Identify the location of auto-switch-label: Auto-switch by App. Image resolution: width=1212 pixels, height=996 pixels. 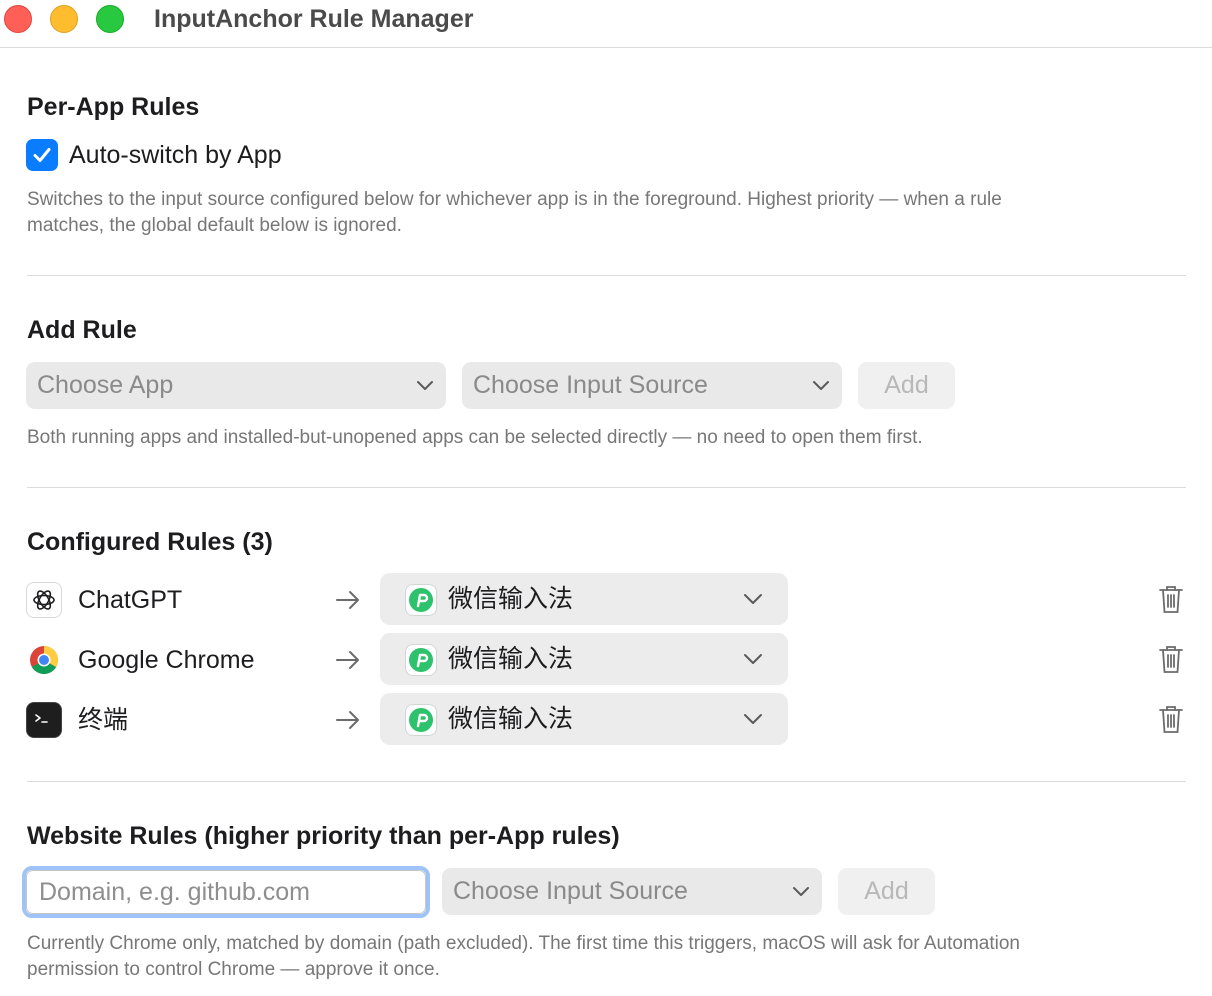
(175, 155).